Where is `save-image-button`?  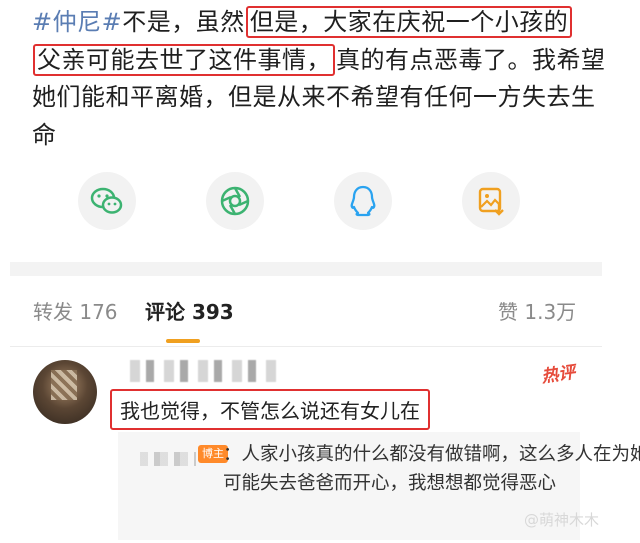
save-image-button is located at coordinates (491, 201).